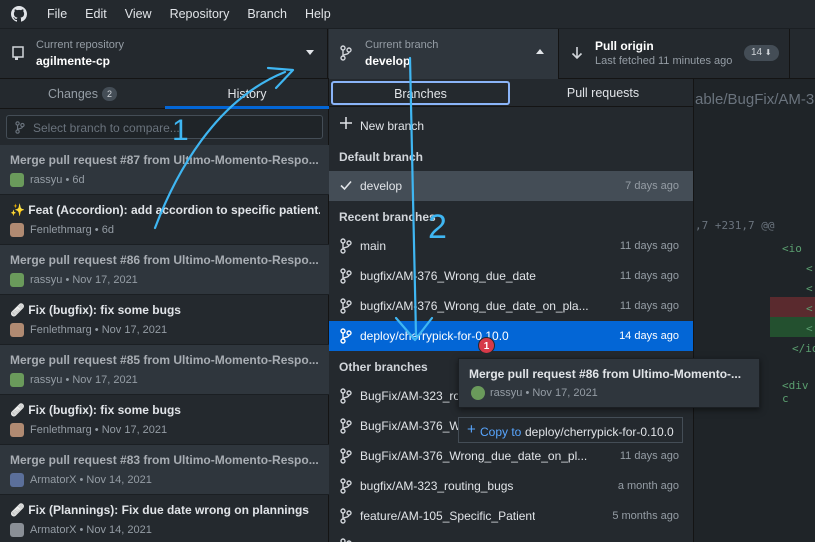 Image resolution: width=815 pixels, height=542 pixels. Describe the element at coordinates (448, 276) in the screenshot. I see `branch-name: bugfix/AM-376_Wrong_due_date` at that location.